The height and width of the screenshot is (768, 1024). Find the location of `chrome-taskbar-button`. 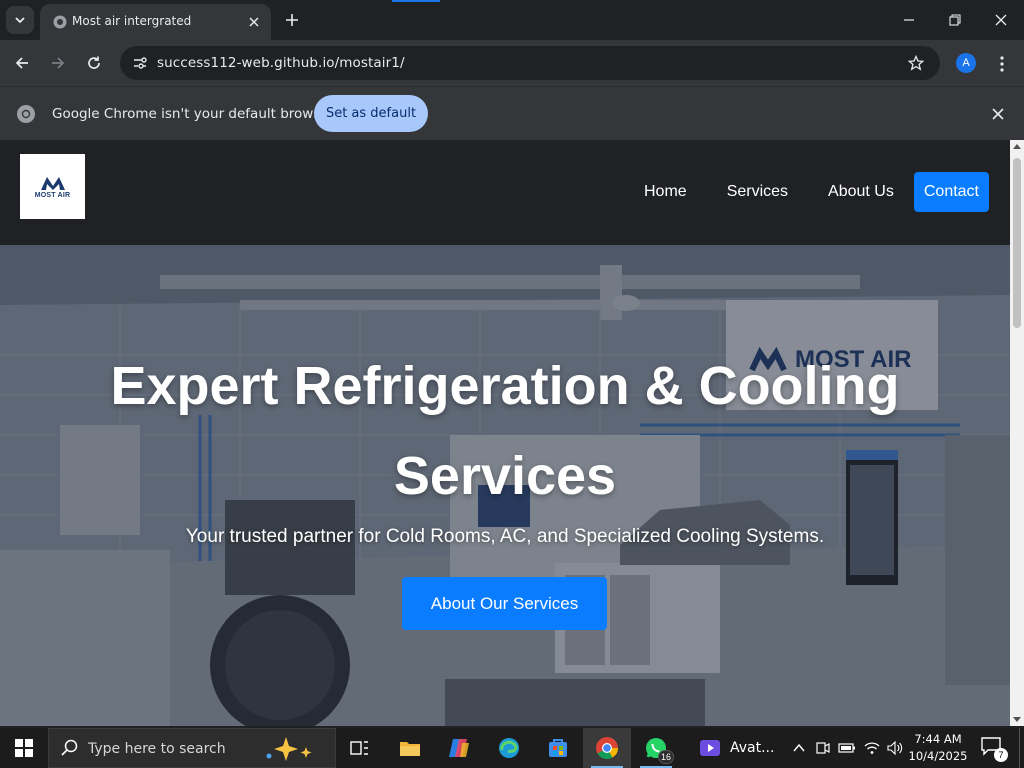

chrome-taskbar-button is located at coordinates (607, 748).